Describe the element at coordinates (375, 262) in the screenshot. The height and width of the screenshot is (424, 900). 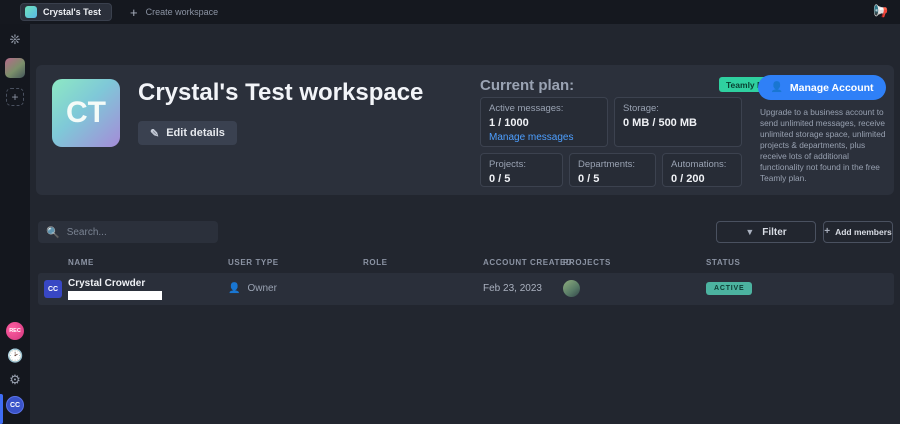
I see `column-header-role: ROLE` at that location.